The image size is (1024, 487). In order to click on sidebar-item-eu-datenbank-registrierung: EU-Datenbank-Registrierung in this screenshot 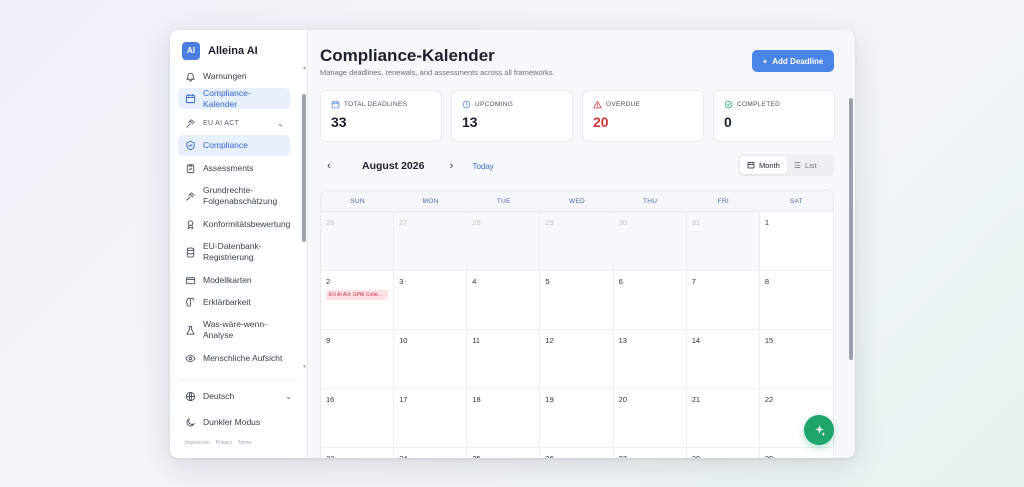, I will do `click(234, 252)`.